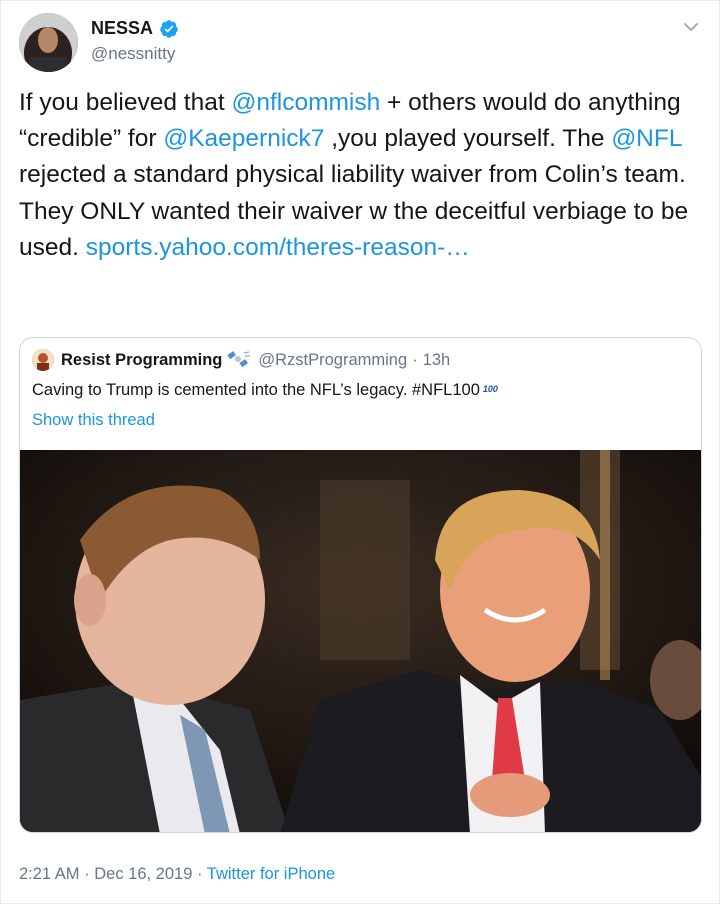 This screenshot has height=904, width=720. I want to click on verified-badge-icon, so click(169, 28).